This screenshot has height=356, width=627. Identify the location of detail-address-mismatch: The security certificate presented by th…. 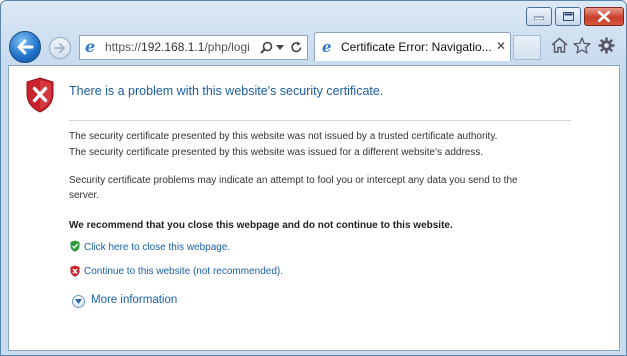
(276, 152).